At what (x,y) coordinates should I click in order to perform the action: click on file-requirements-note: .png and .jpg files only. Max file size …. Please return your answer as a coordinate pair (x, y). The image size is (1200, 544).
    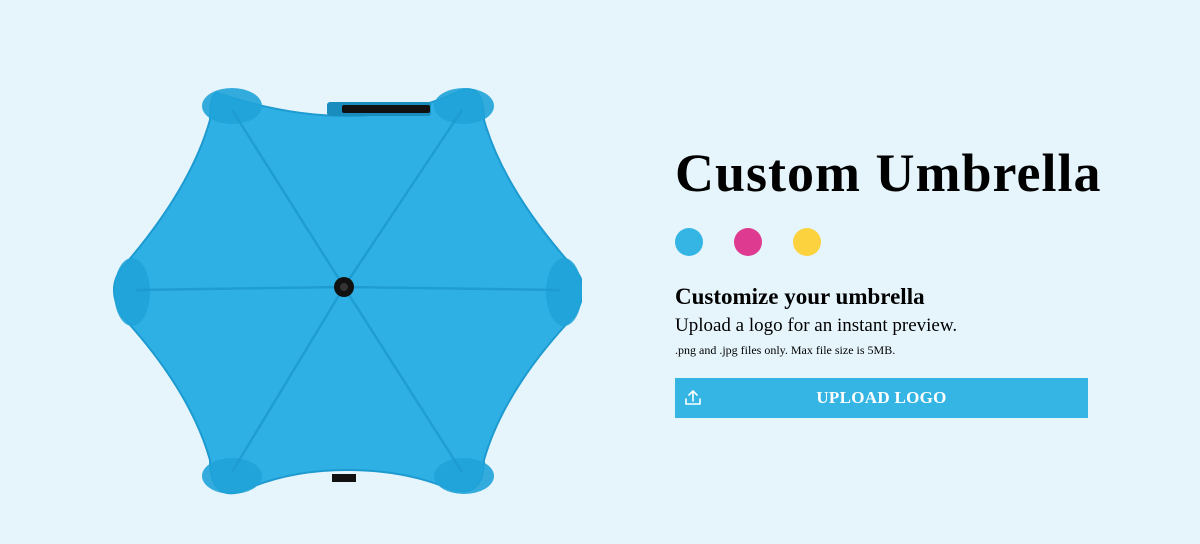
    Looking at the image, I should click on (785, 350).